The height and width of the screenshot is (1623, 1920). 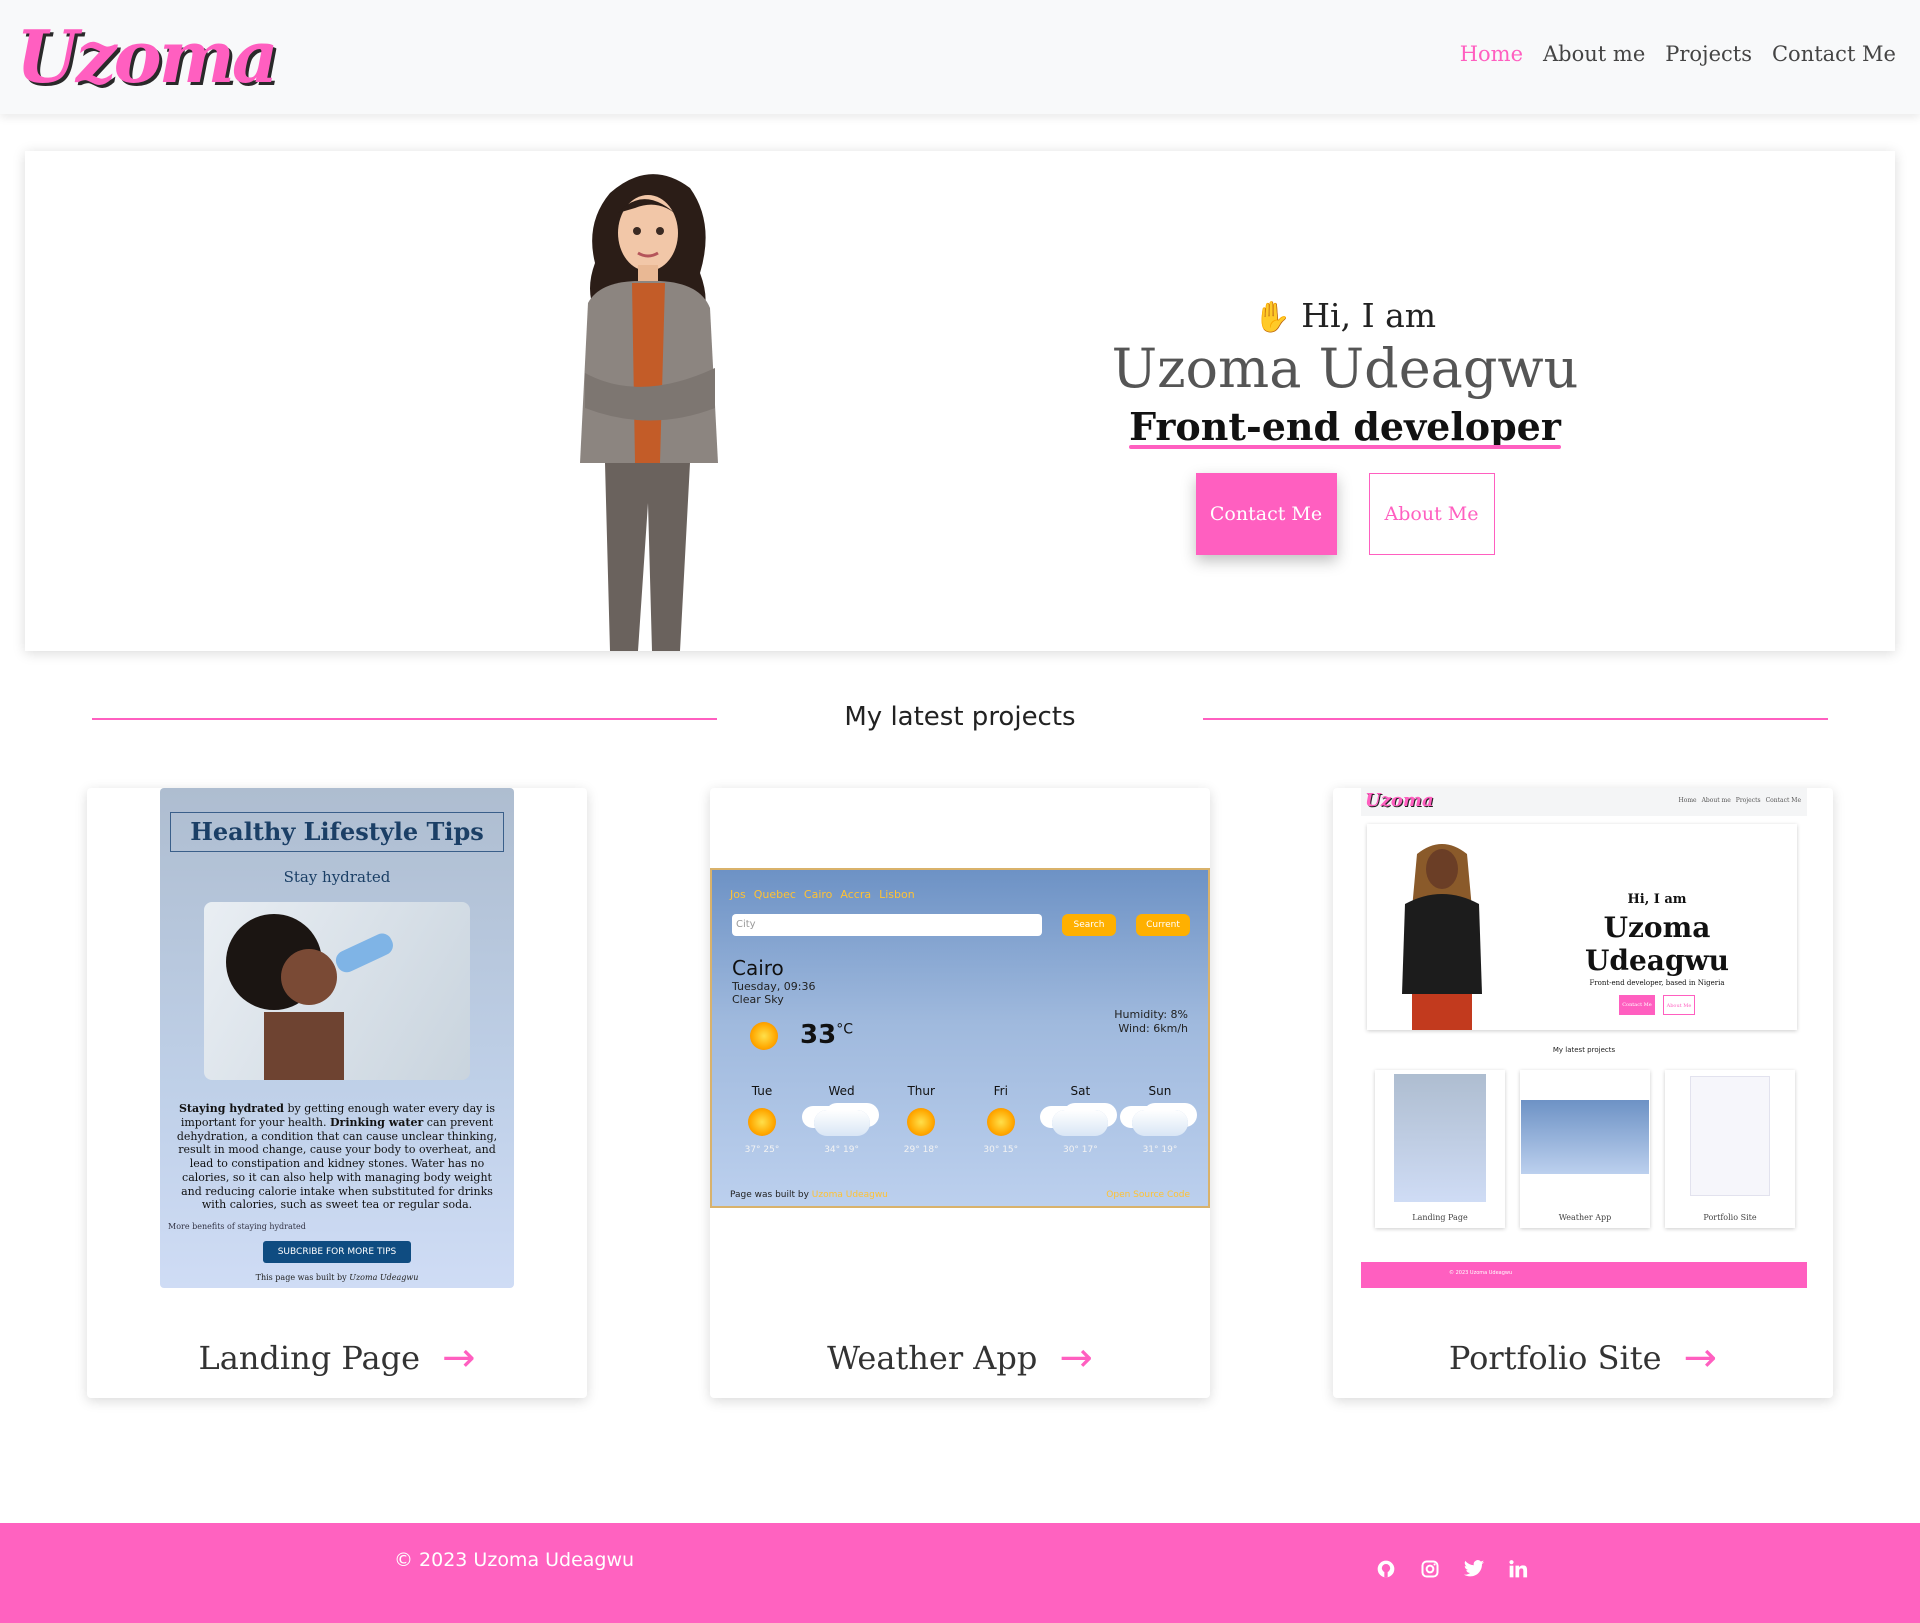 What do you see at coordinates (758, 968) in the screenshot?
I see `weather-city: Cairo` at bounding box center [758, 968].